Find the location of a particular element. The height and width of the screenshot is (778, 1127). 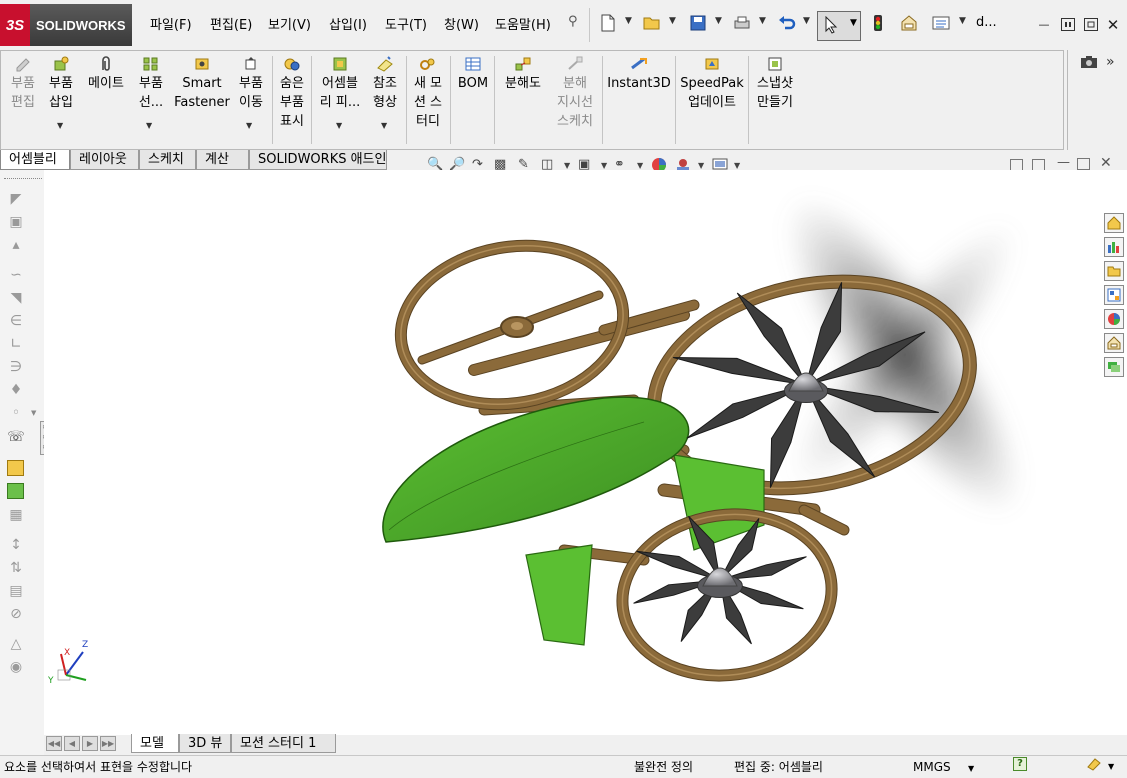

solidworks-resources-icon is located at coordinates (1114, 223).